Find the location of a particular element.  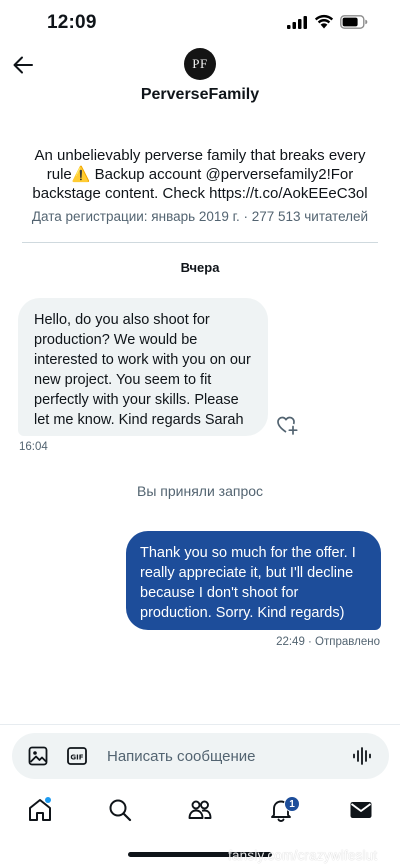

status-bar: 12:09 is located at coordinates (200, 23).